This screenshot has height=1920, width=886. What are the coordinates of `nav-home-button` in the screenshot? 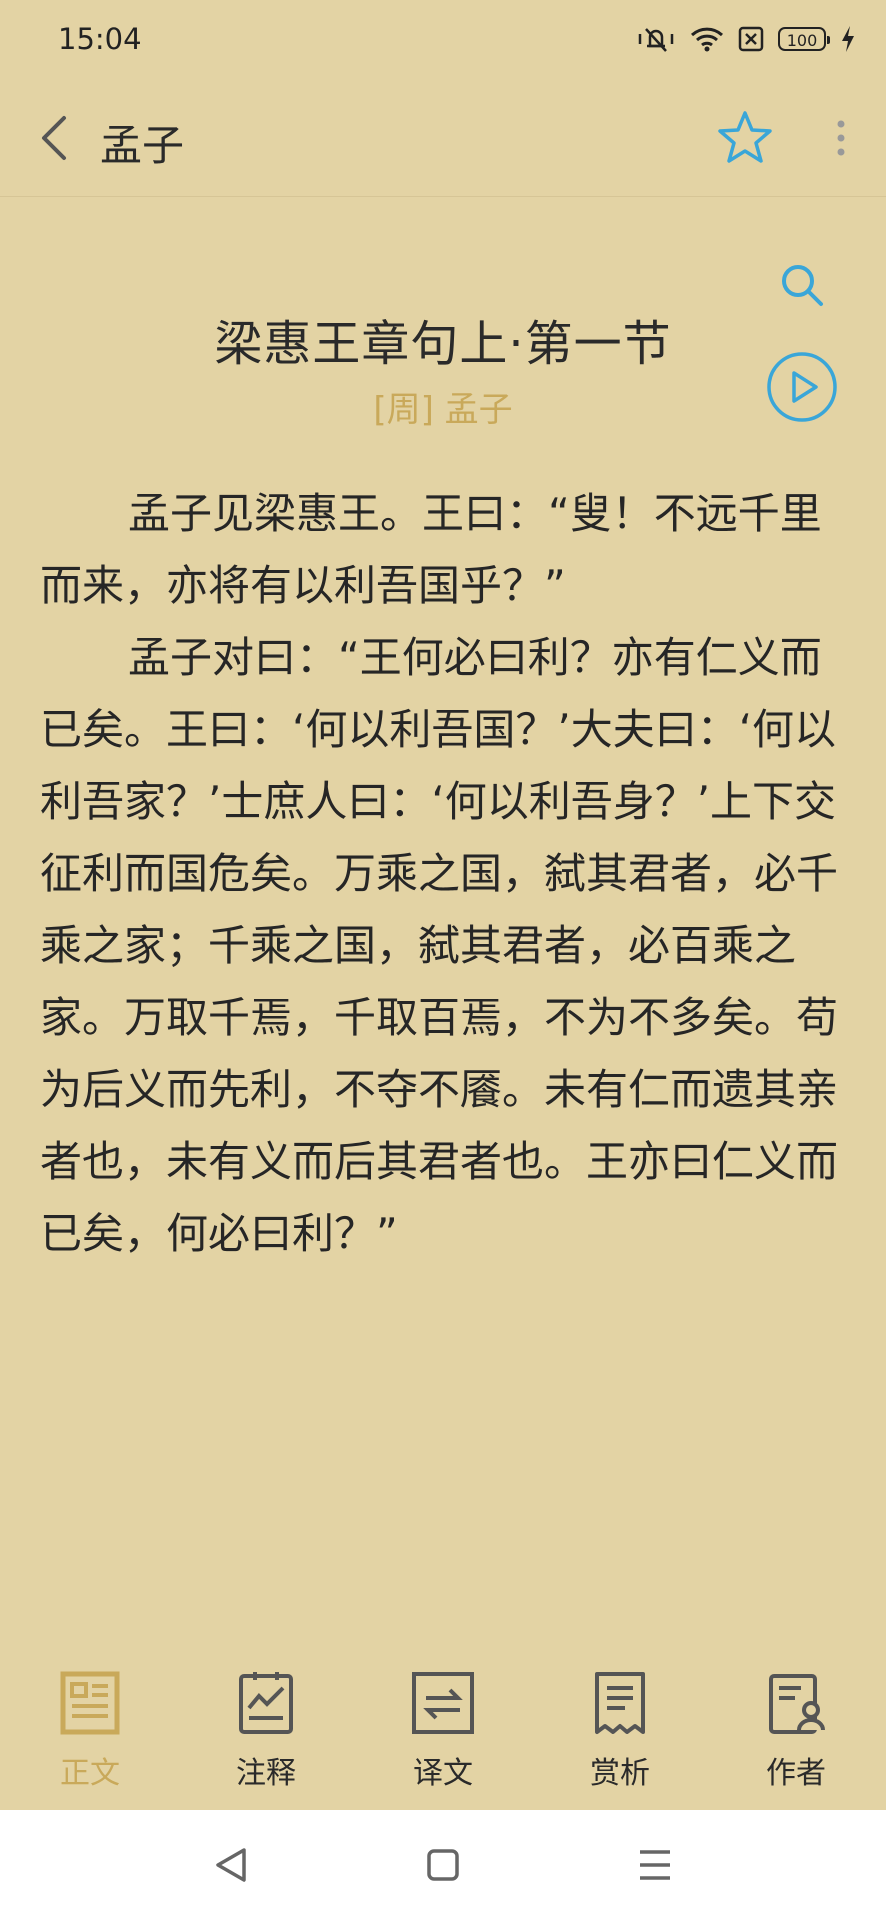 It's located at (443, 1865).